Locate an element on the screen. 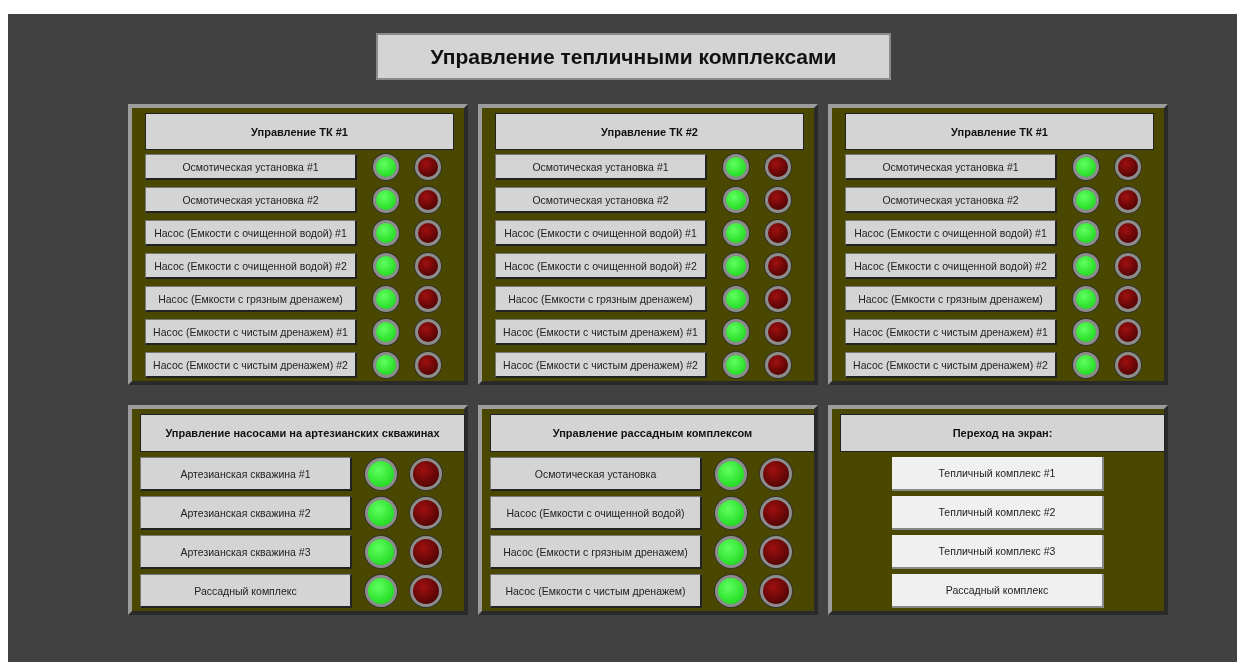  device-button: Насос (Емкости с чистым дренажем) is located at coordinates (596, 591).